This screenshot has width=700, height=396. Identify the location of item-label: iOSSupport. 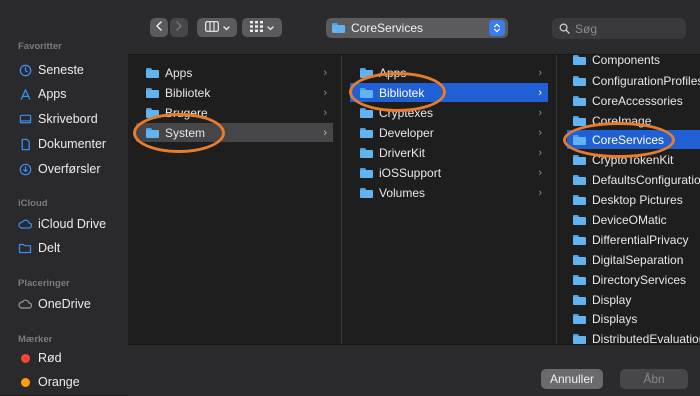
(410, 172).